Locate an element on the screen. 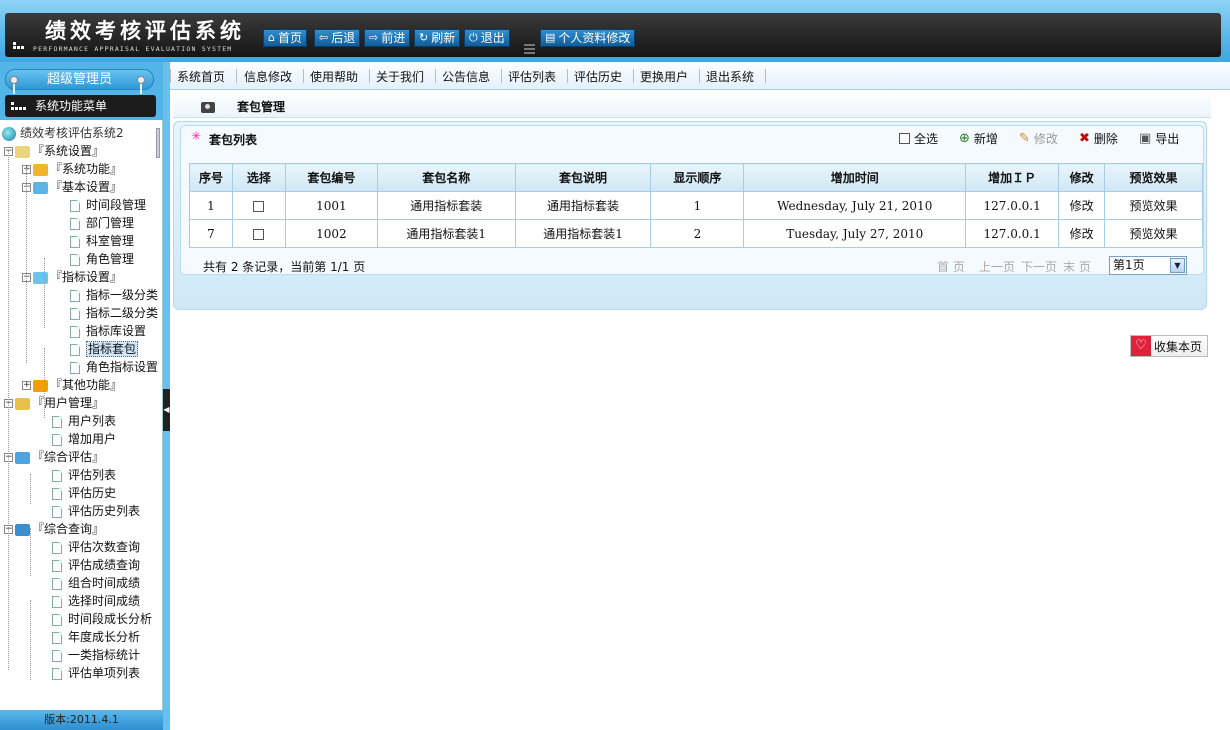 Image resolution: width=1230 pixels, height=730 pixels. chevron-down-icon: ▼ is located at coordinates (1177, 265).